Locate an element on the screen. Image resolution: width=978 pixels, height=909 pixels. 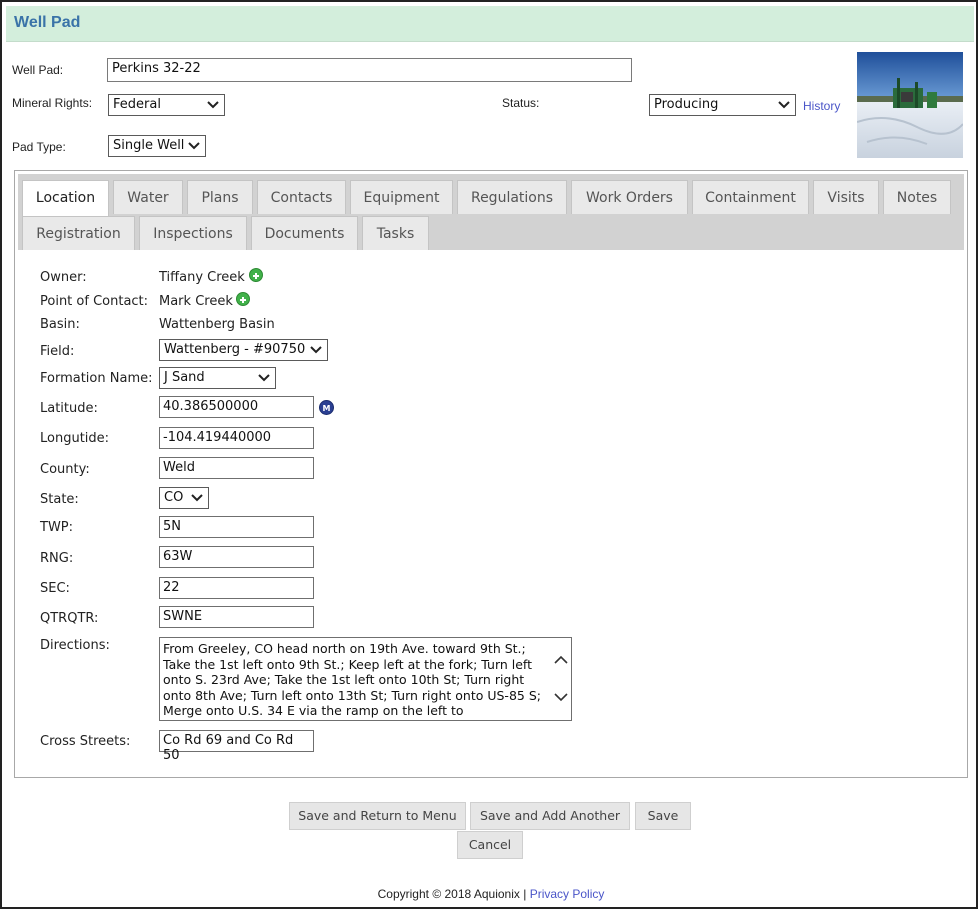
poc-label: Point of Contact: is located at coordinates (94, 301).